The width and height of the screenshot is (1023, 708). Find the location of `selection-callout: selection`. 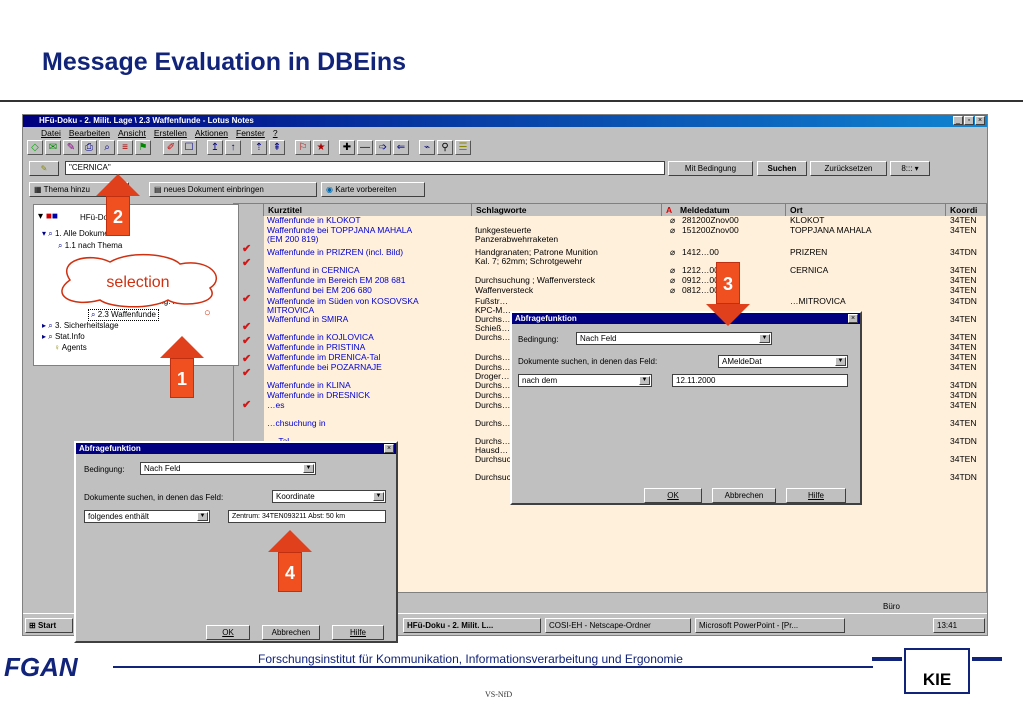

selection-callout: selection is located at coordinates (139, 280).